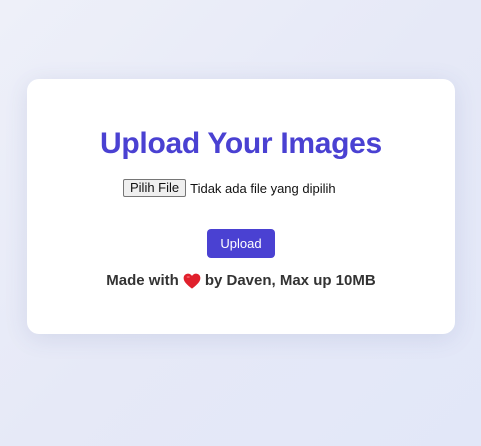  Describe the element at coordinates (241, 143) in the screenshot. I see `page-title: Upload Your Images` at that location.